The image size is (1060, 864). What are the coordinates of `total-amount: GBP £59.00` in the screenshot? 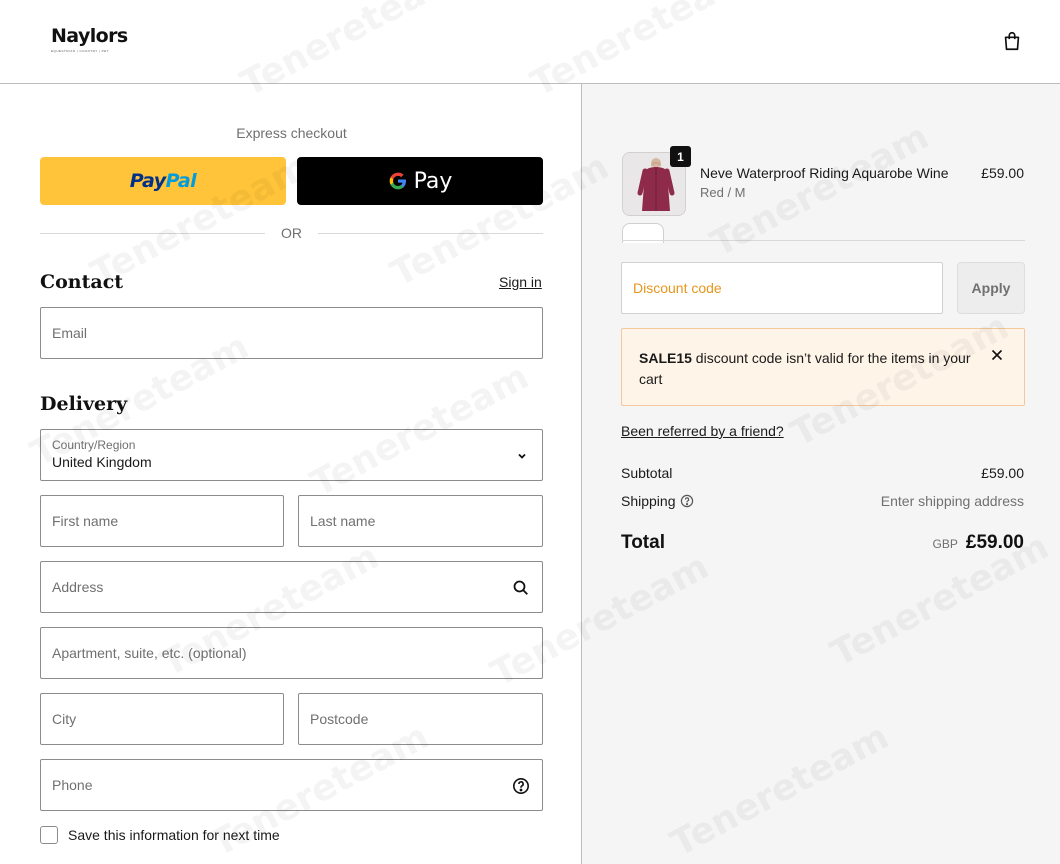 It's located at (978, 543).